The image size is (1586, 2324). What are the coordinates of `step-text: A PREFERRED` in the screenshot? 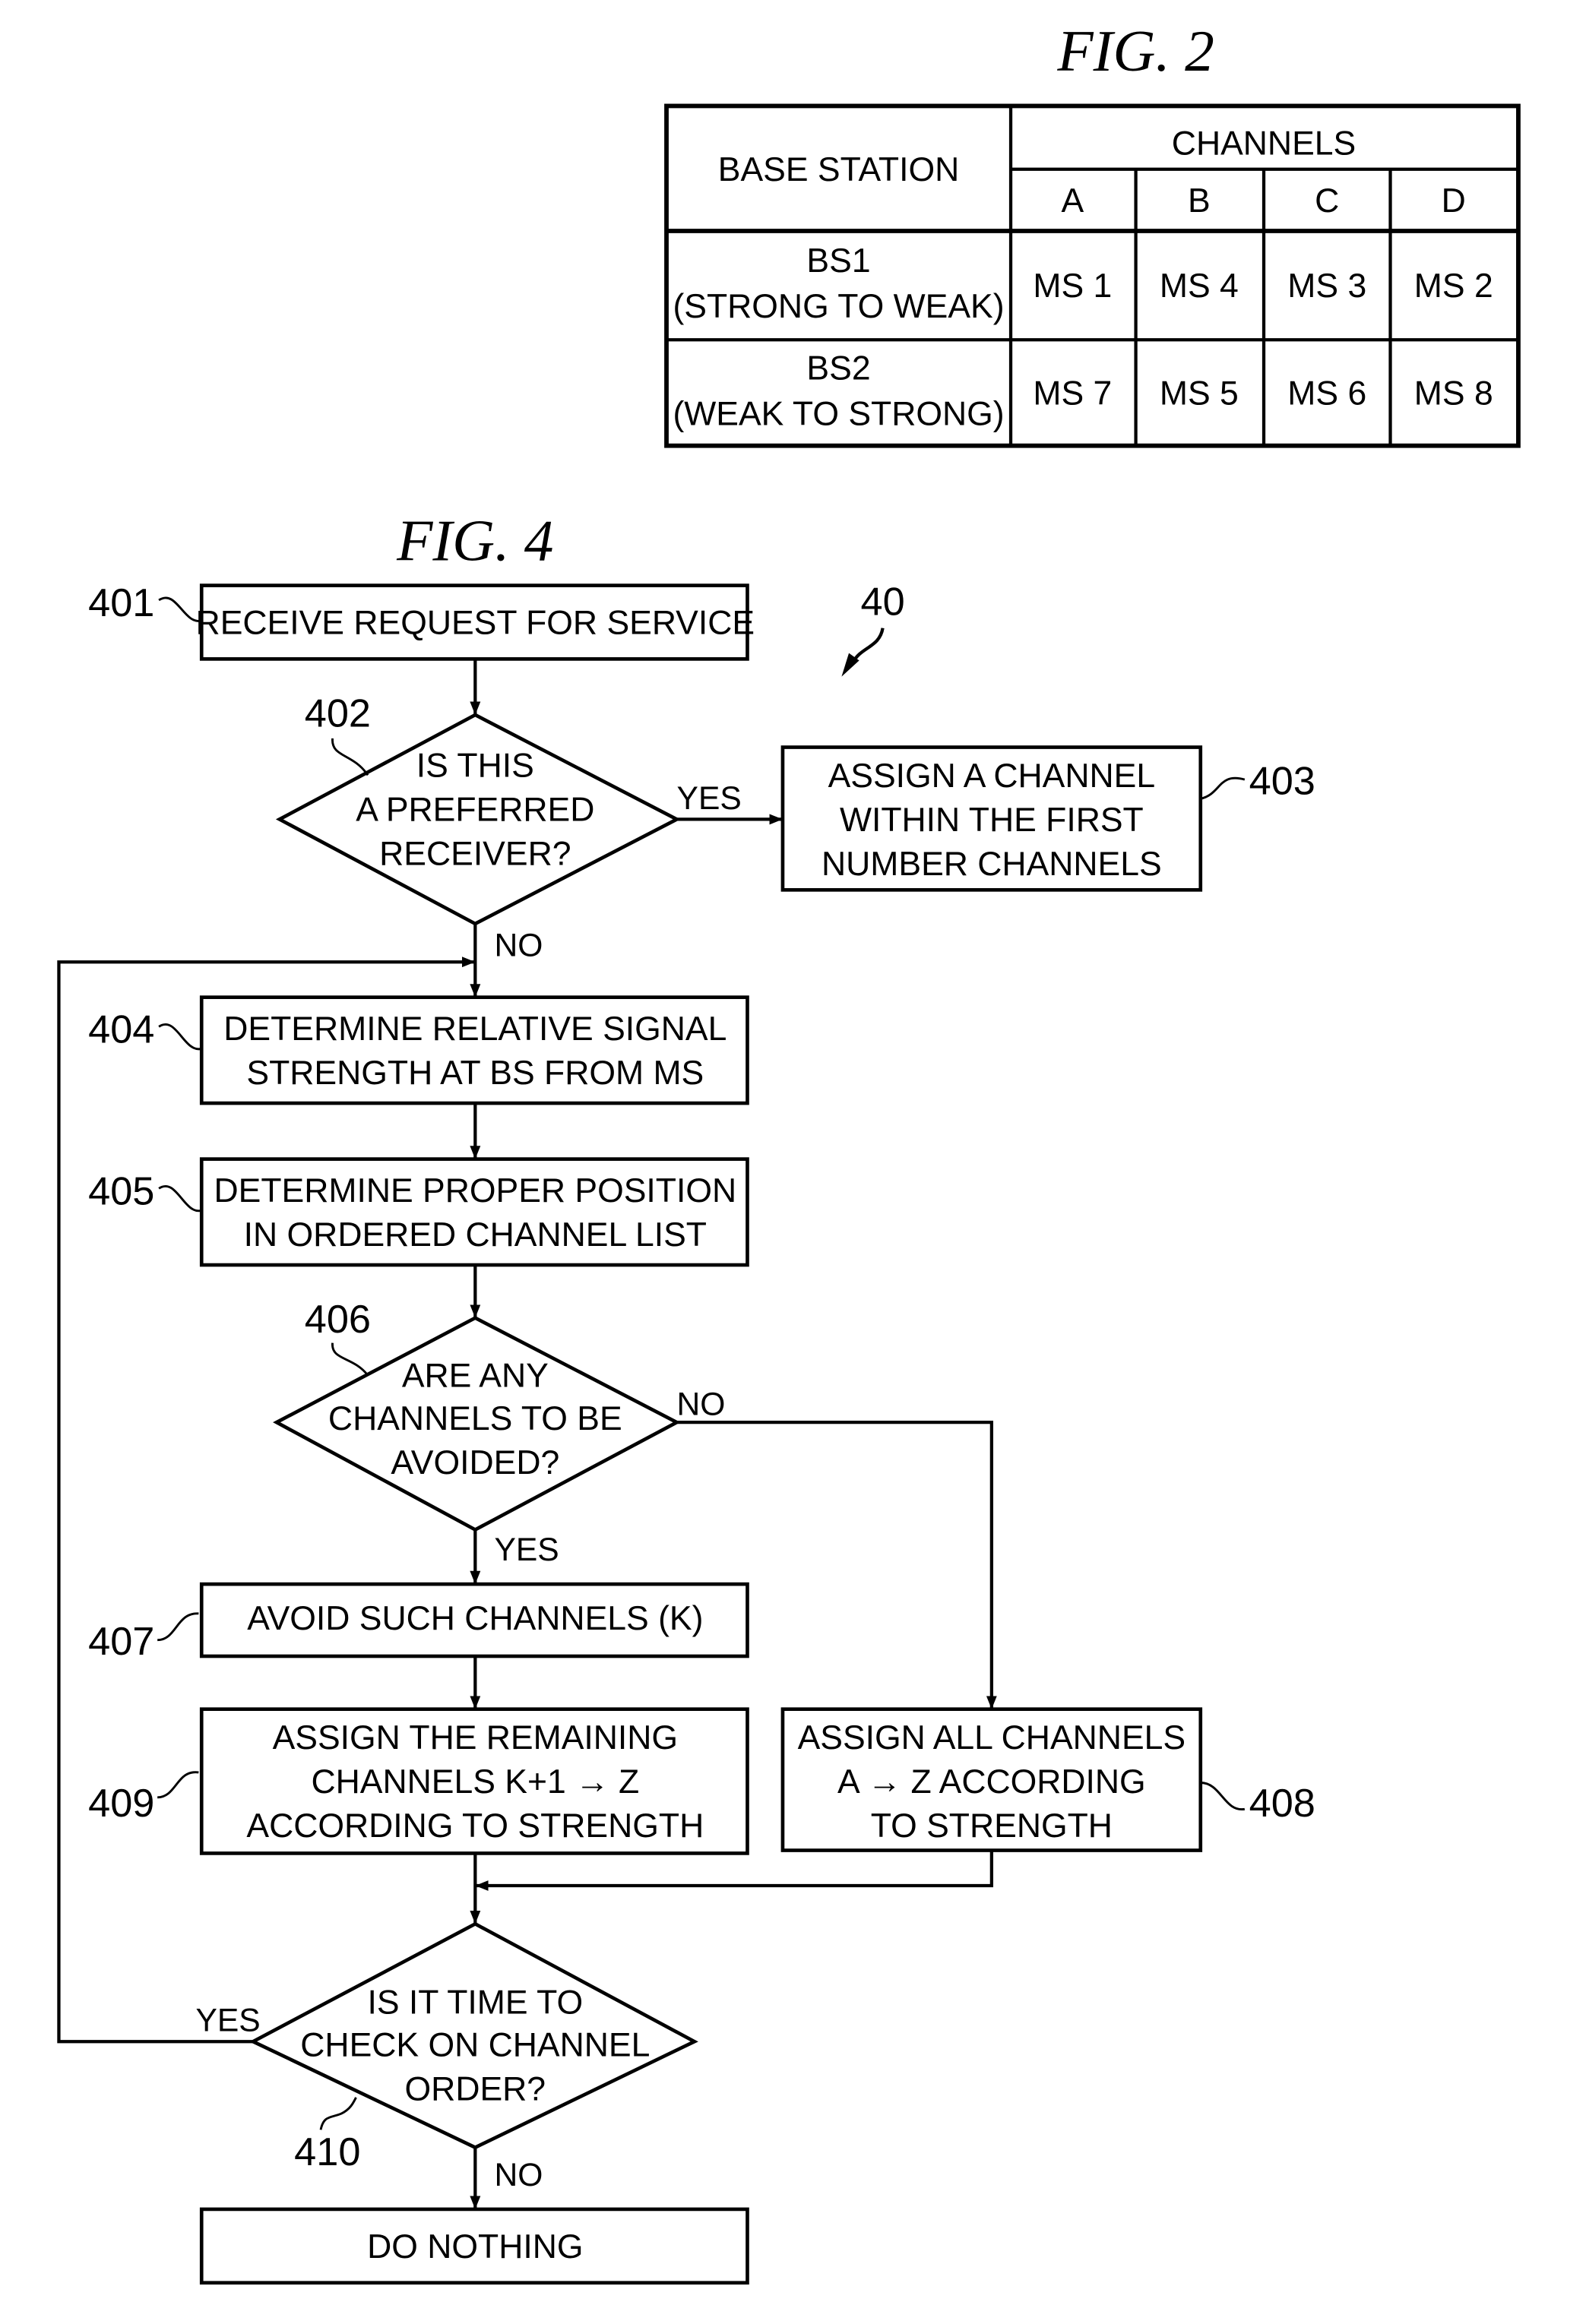 It's located at (475, 809).